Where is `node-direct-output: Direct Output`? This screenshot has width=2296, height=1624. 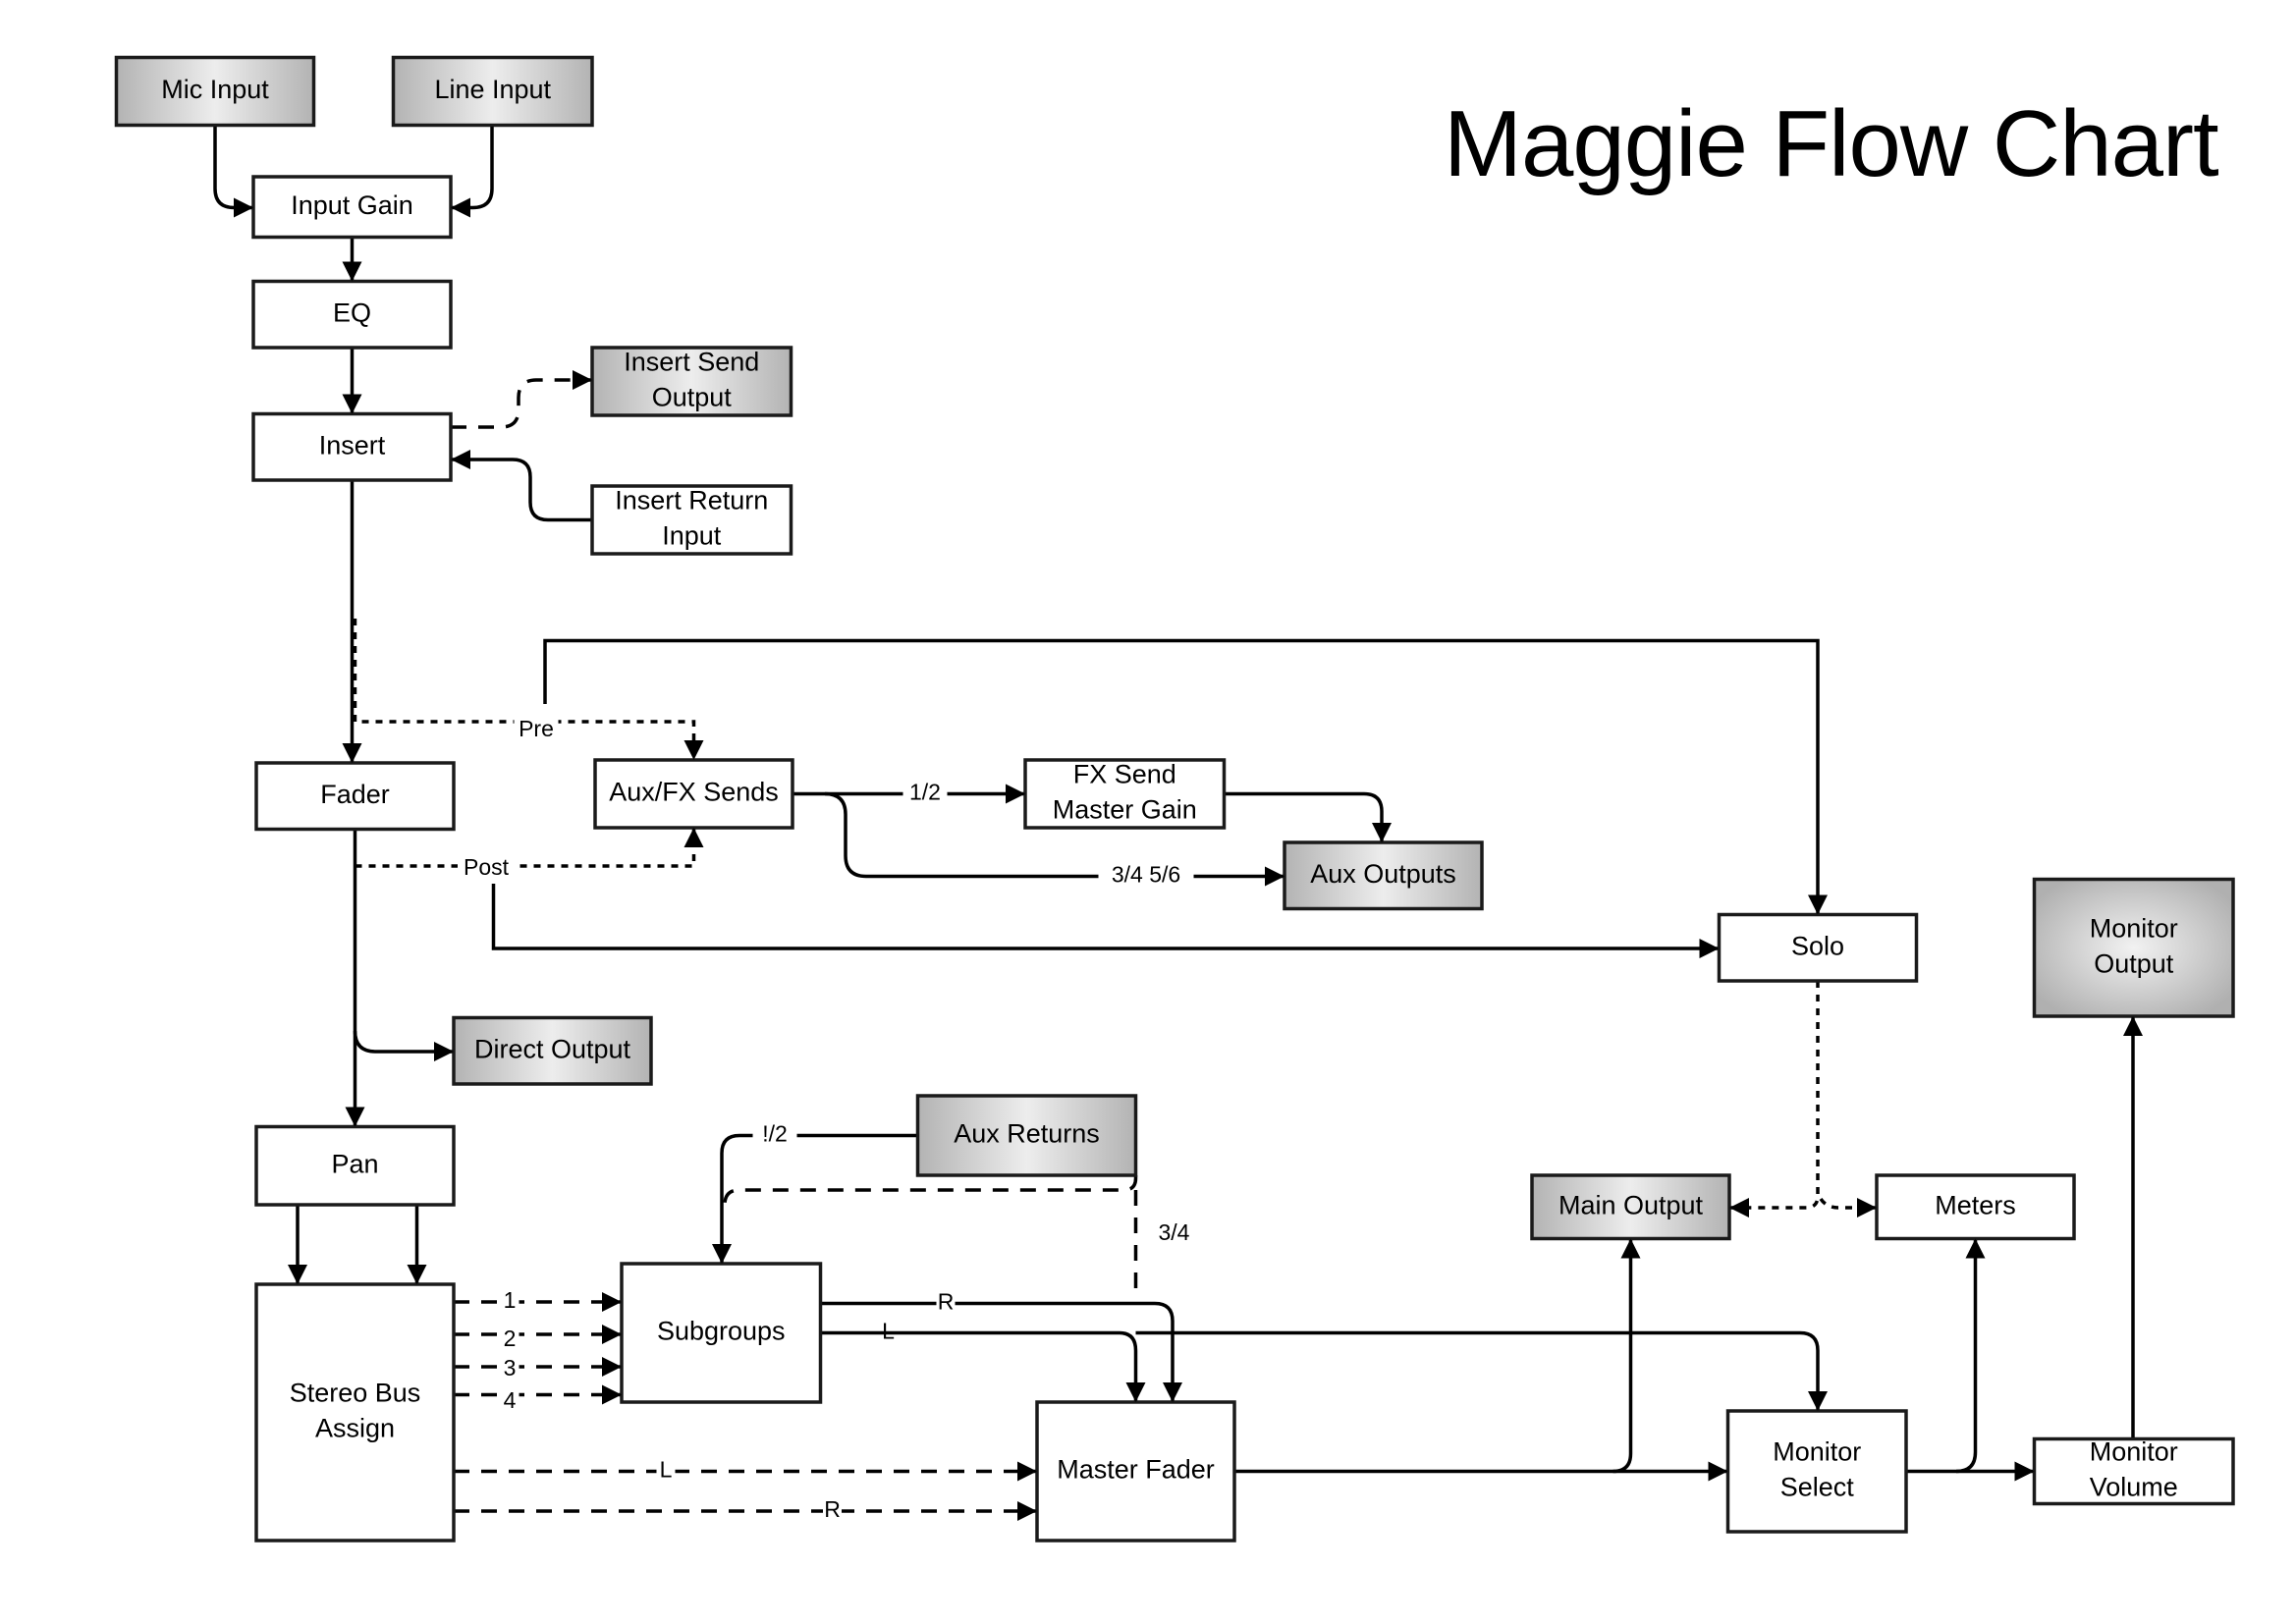 node-direct-output: Direct Output is located at coordinates (552, 1050).